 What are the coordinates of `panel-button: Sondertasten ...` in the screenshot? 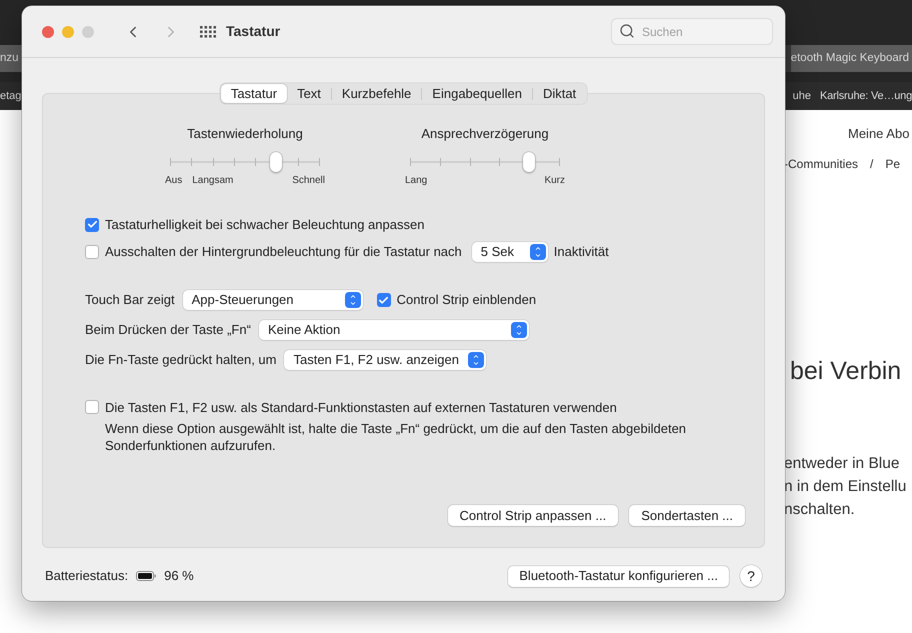 It's located at (687, 515).